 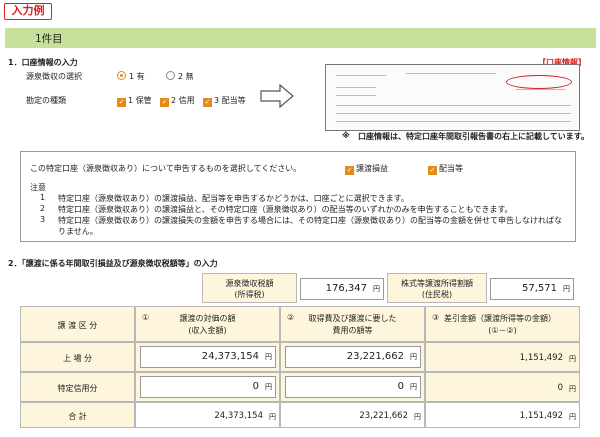 What do you see at coordinates (445, 169) in the screenshot?
I see `choice-dividend-checkbox: ✓ 配当等` at bounding box center [445, 169].